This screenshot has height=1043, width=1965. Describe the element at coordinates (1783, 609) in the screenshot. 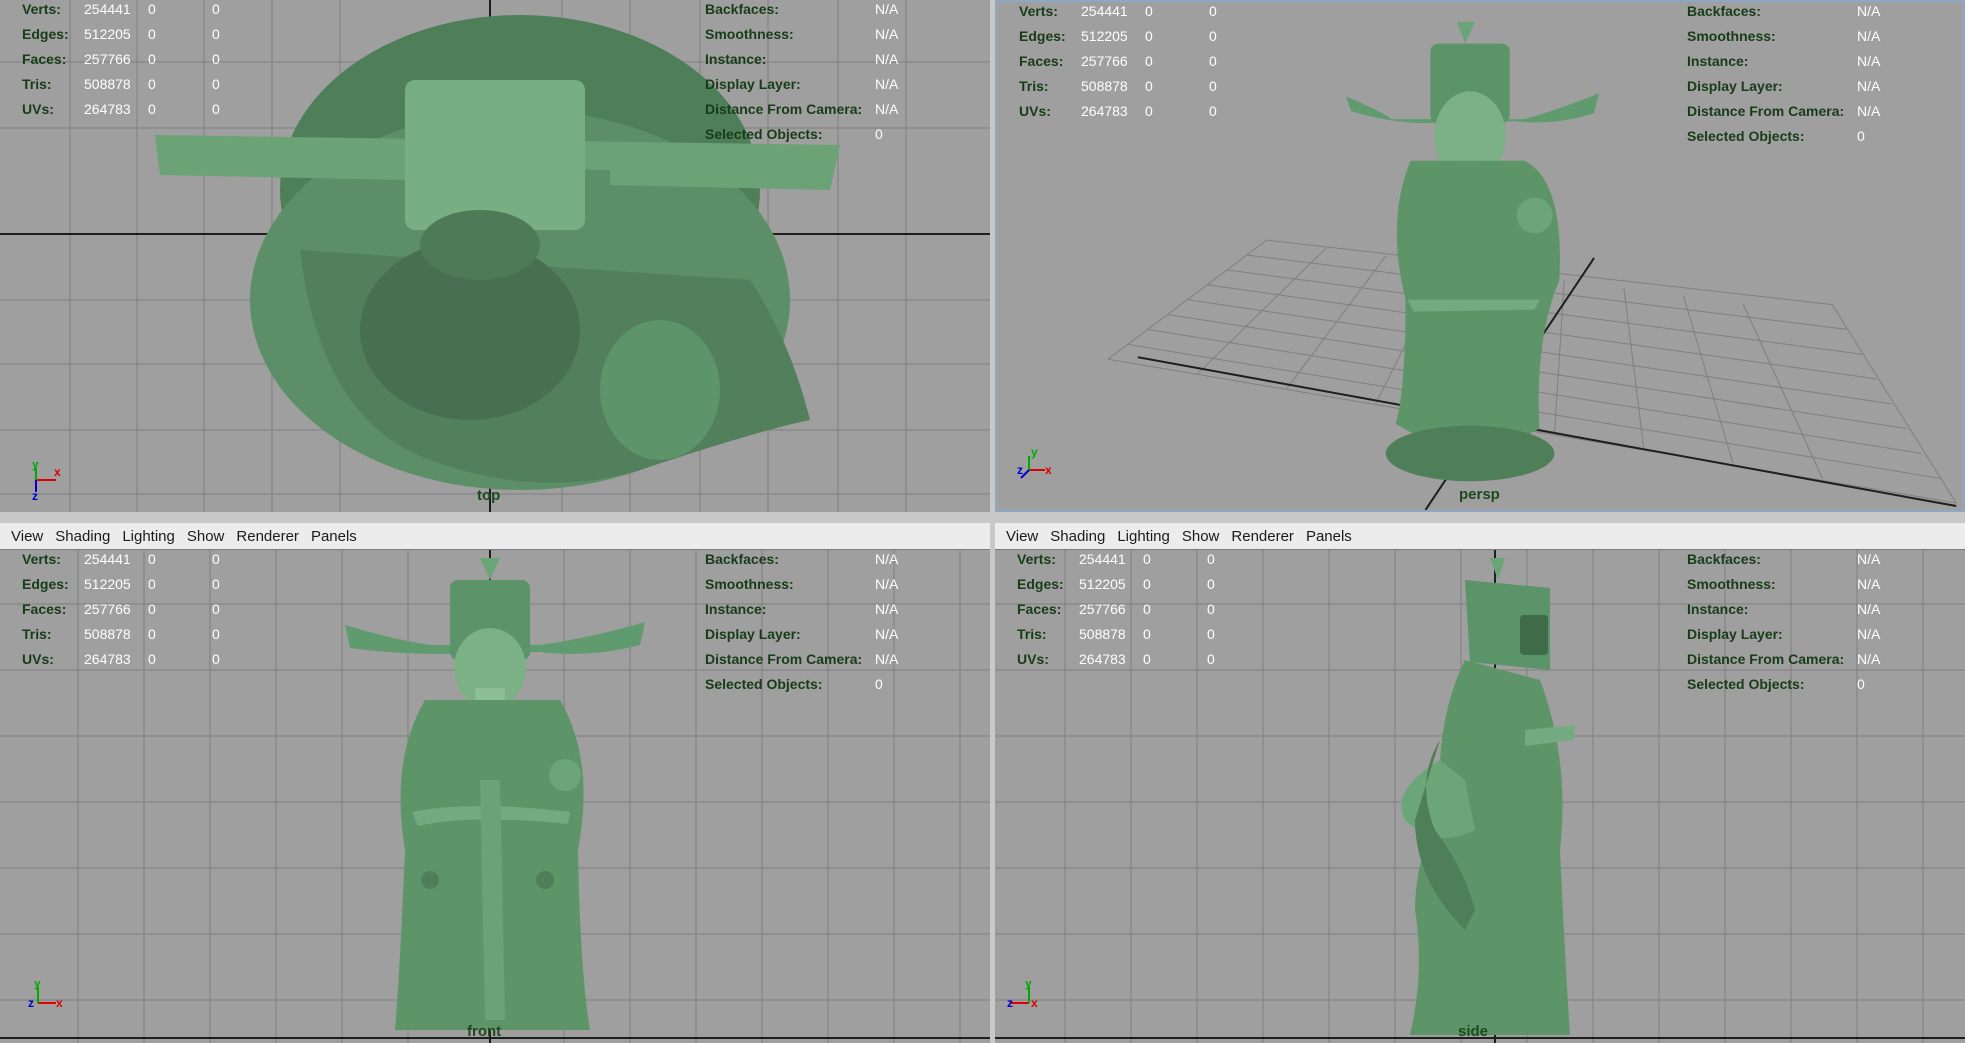

I see `hud-info-row: Instance: N/A` at that location.